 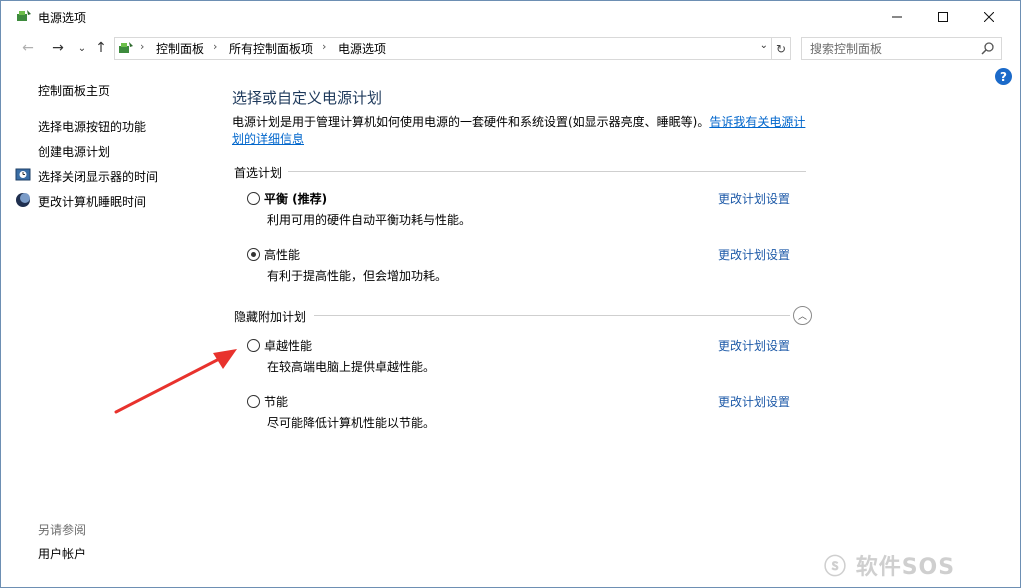 What do you see at coordinates (62, 553) in the screenshot?
I see `sidebar-item-user-accounts: 用户帐户` at bounding box center [62, 553].